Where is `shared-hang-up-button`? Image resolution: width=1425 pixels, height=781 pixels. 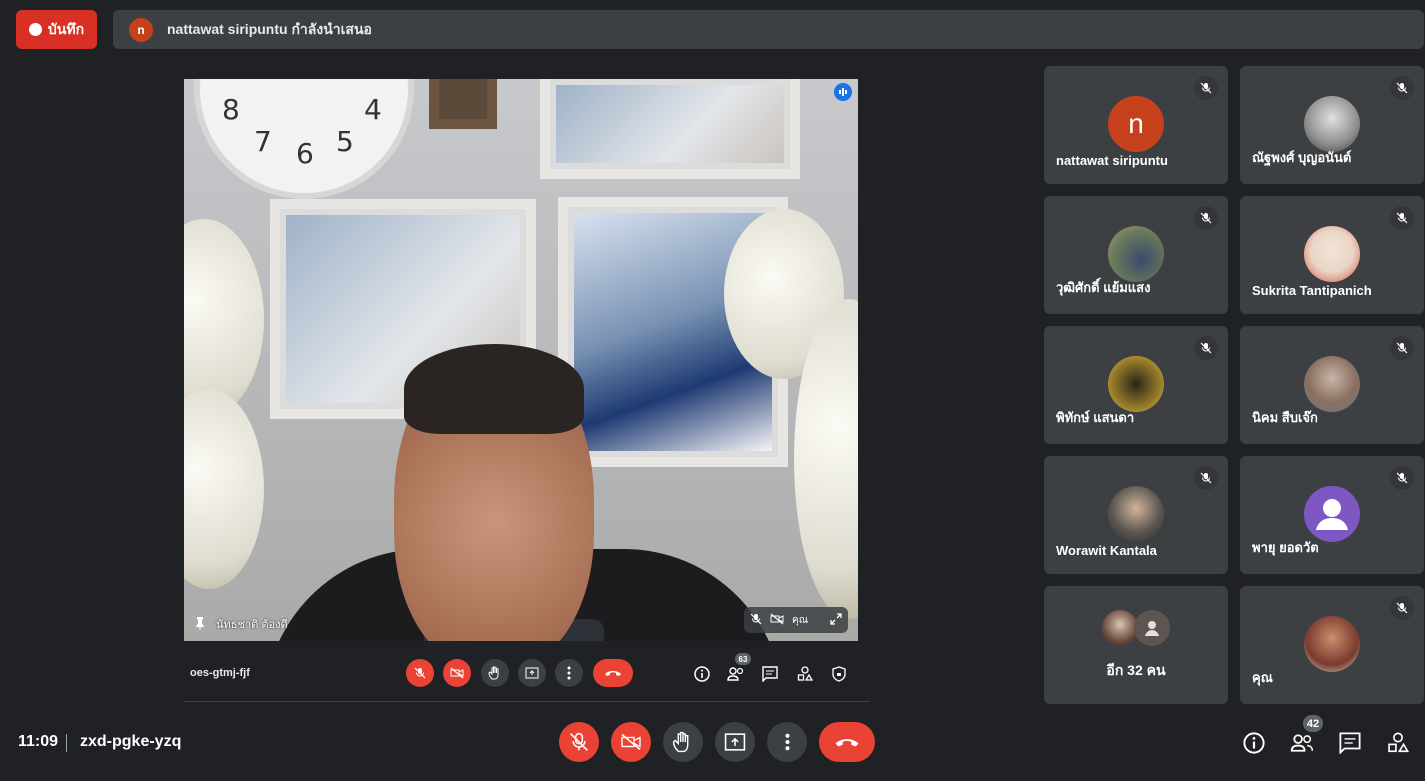
shared-hang-up-button is located at coordinates (613, 673).